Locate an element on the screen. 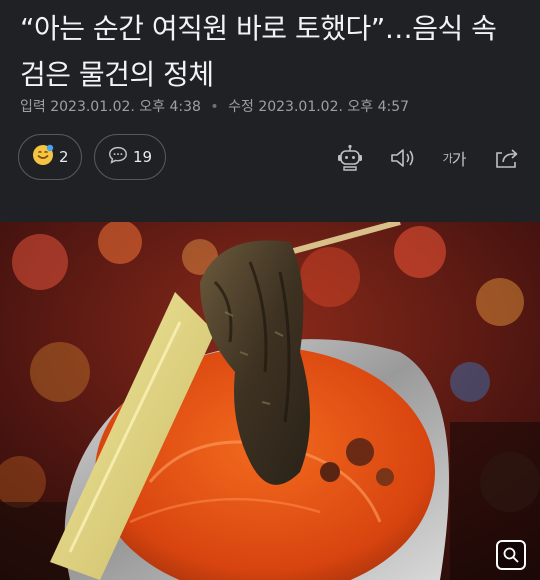  speaker-icon is located at coordinates (402, 158).